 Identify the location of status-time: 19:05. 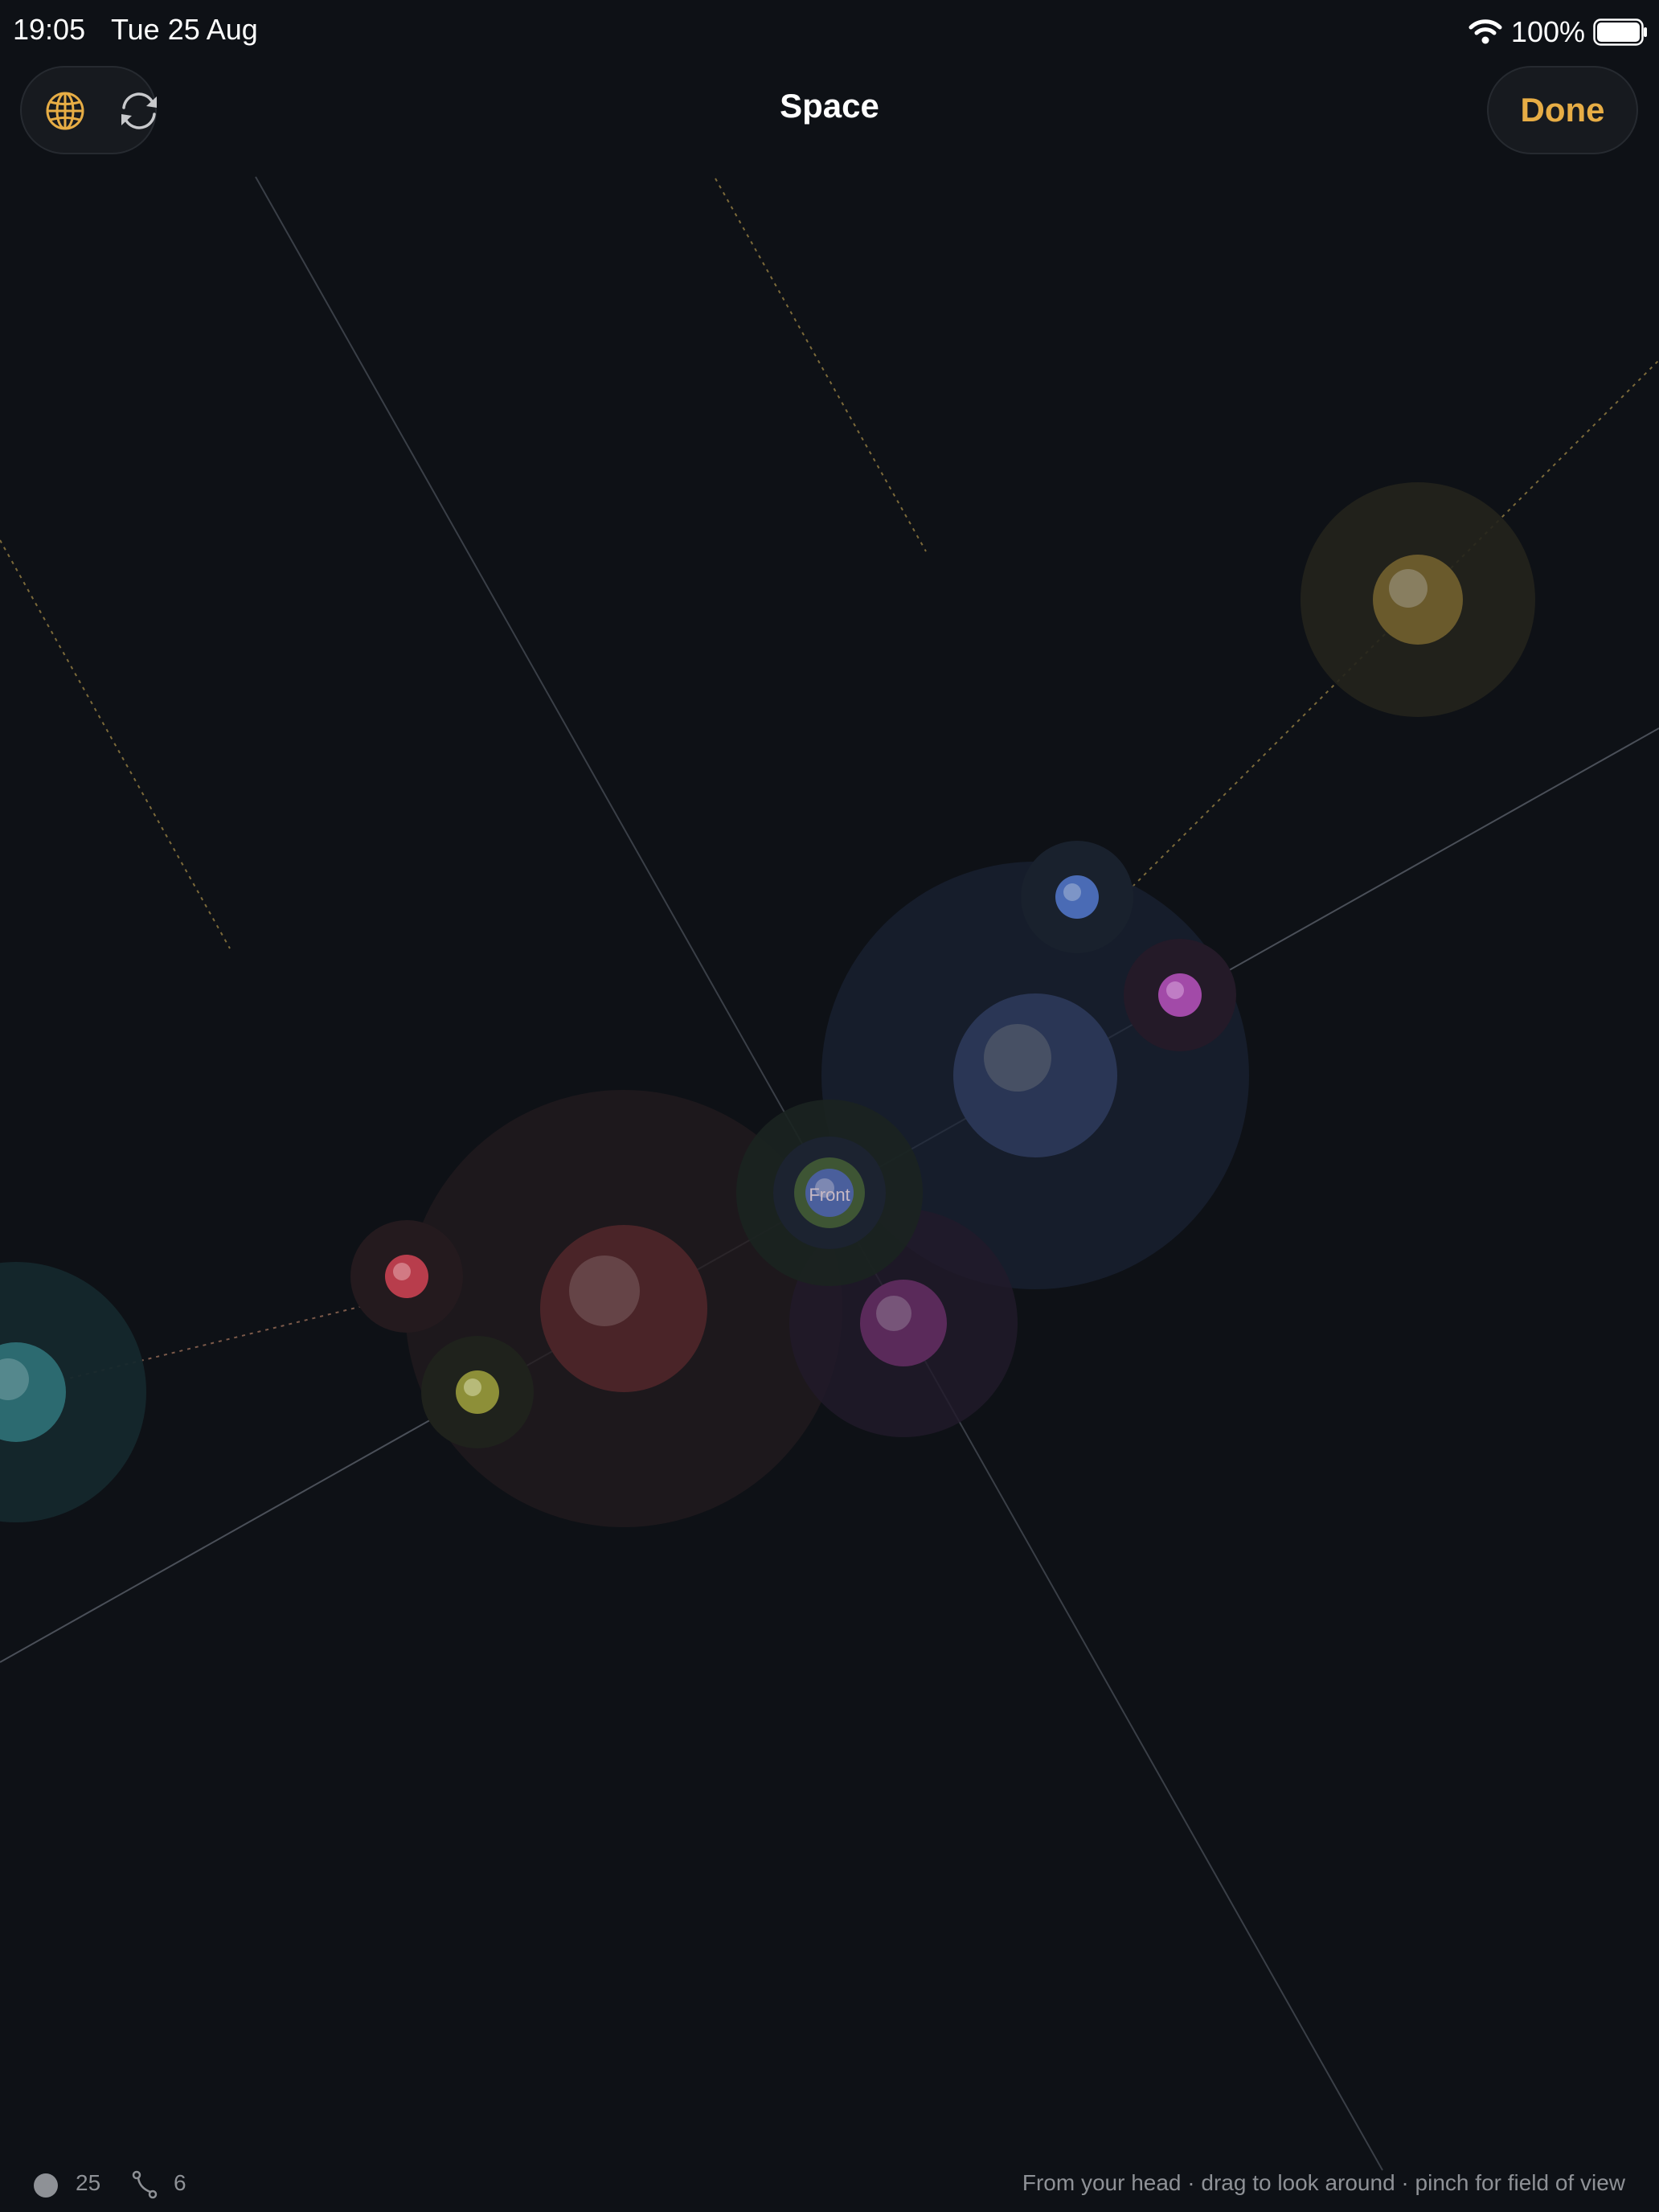
(49, 29).